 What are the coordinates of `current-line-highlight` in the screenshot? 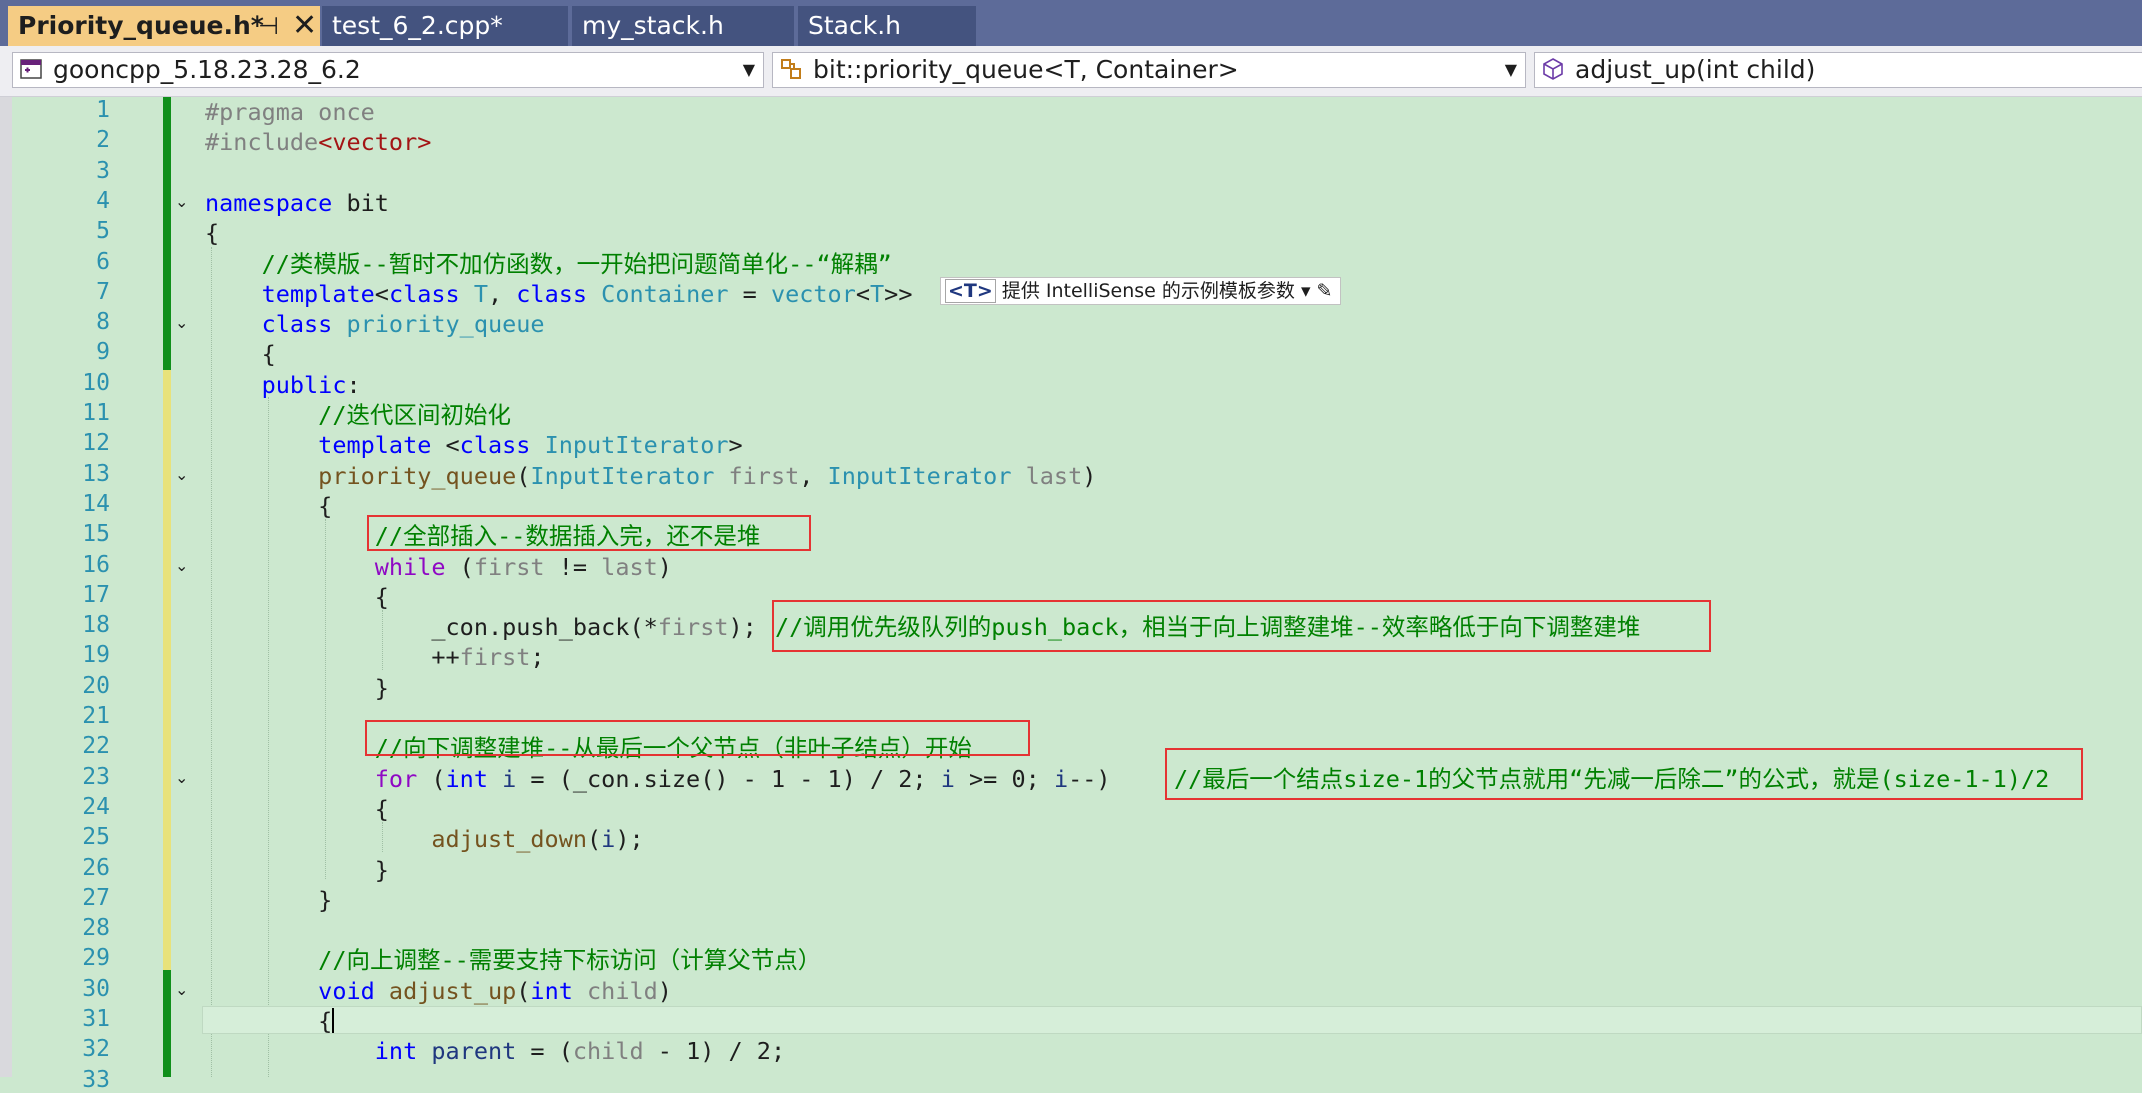 It's located at (1172, 1020).